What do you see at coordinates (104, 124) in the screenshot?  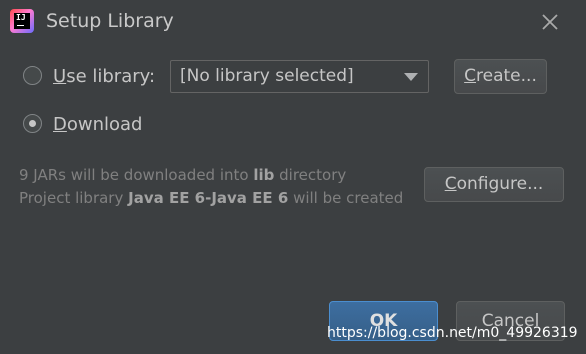 I see `download-label-text: ownload` at bounding box center [104, 124].